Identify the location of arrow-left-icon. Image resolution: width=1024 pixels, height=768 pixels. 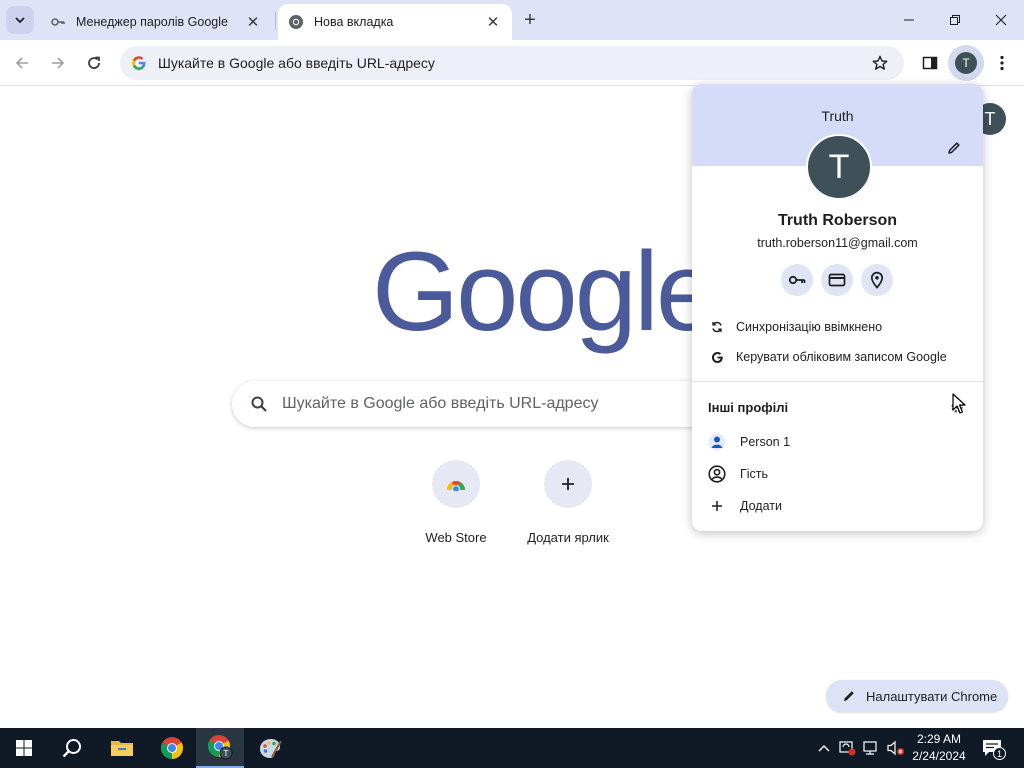
(21, 63).